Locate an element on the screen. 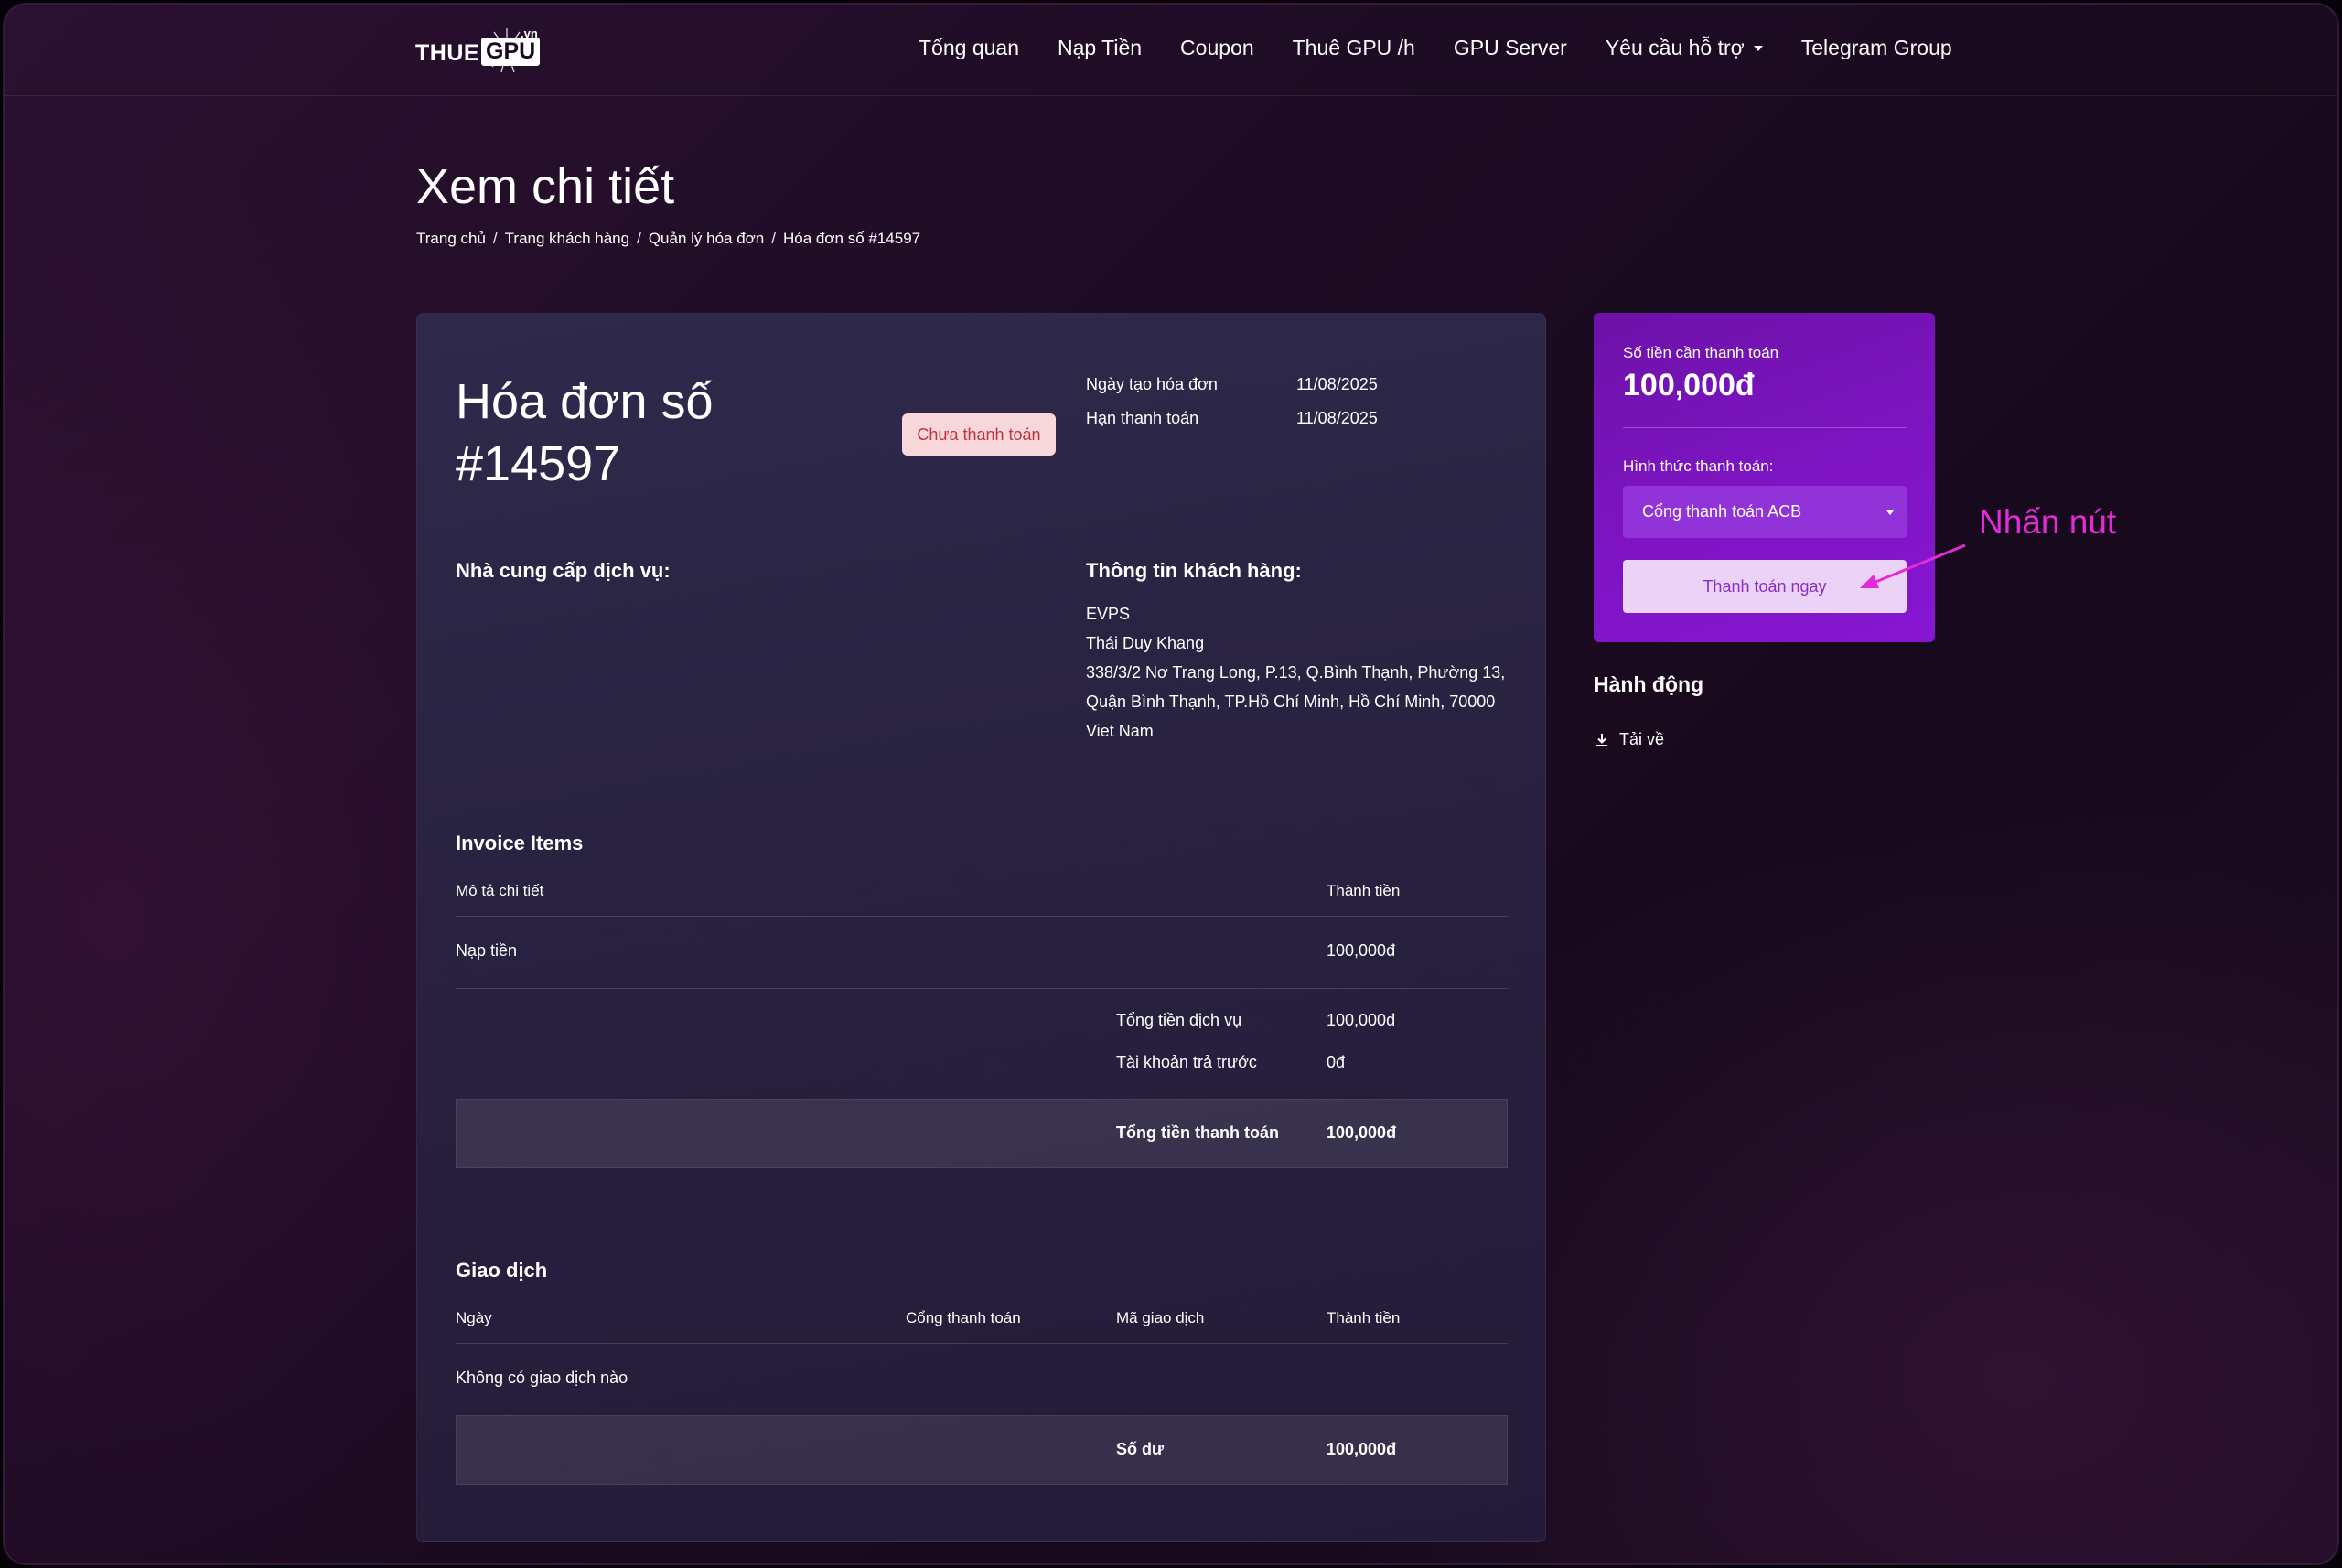 Image resolution: width=2342 pixels, height=1568 pixels. download-icon is located at coordinates (1601, 739).